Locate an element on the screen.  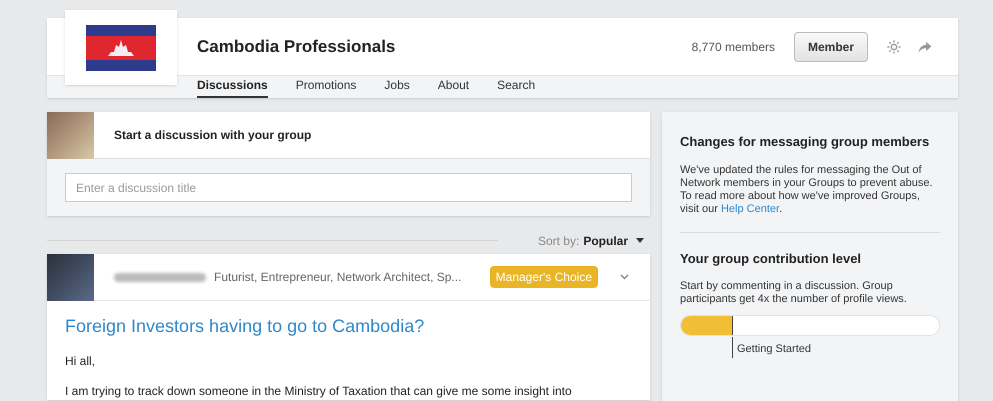
sort-dropdown: Popular is located at coordinates (605, 241).